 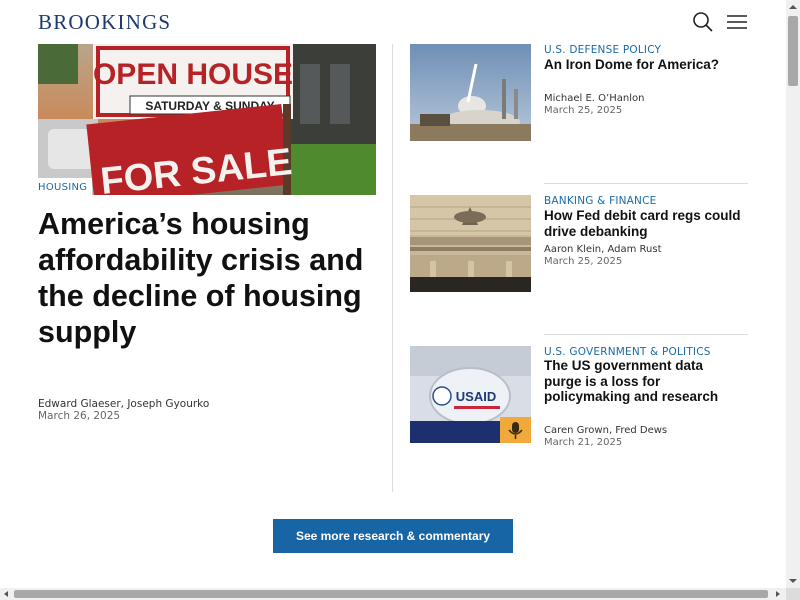 I want to click on article-image-iron-dome, so click(x=470, y=92).